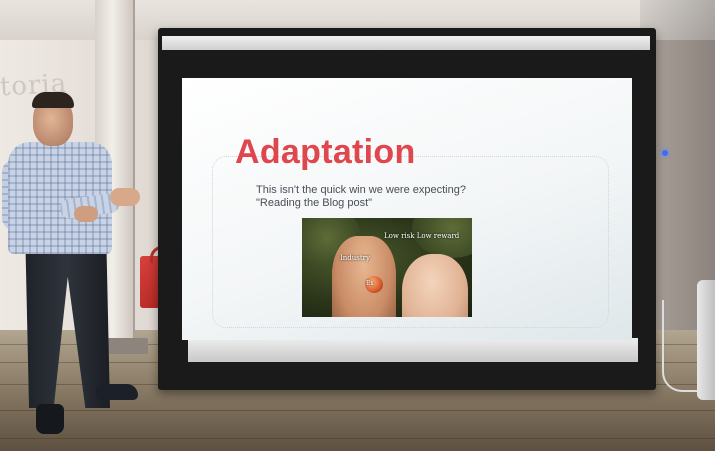 This screenshot has width=715, height=451. Describe the element at coordinates (706, 340) in the screenshot. I see `right-edge-object` at that location.